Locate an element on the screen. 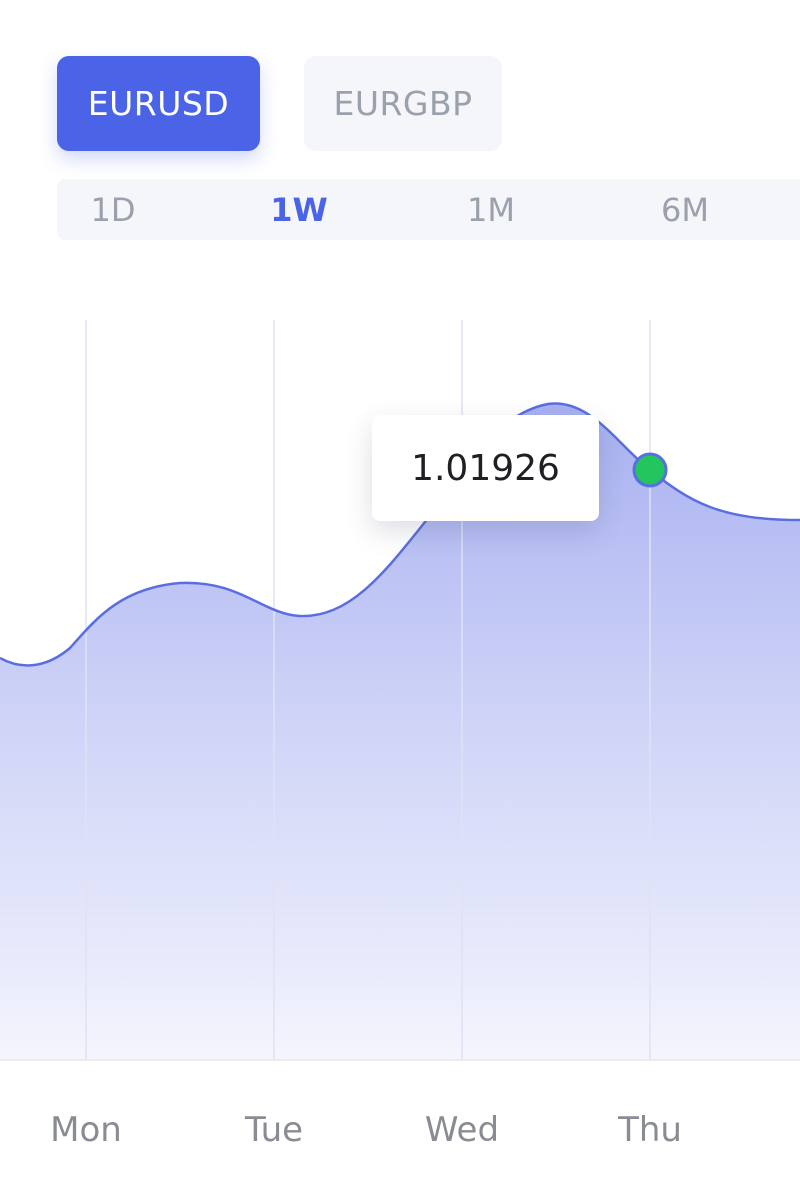 Image resolution: width=800 pixels, height=1200 pixels. x-tick-label-tue: Tue is located at coordinates (274, 1130).